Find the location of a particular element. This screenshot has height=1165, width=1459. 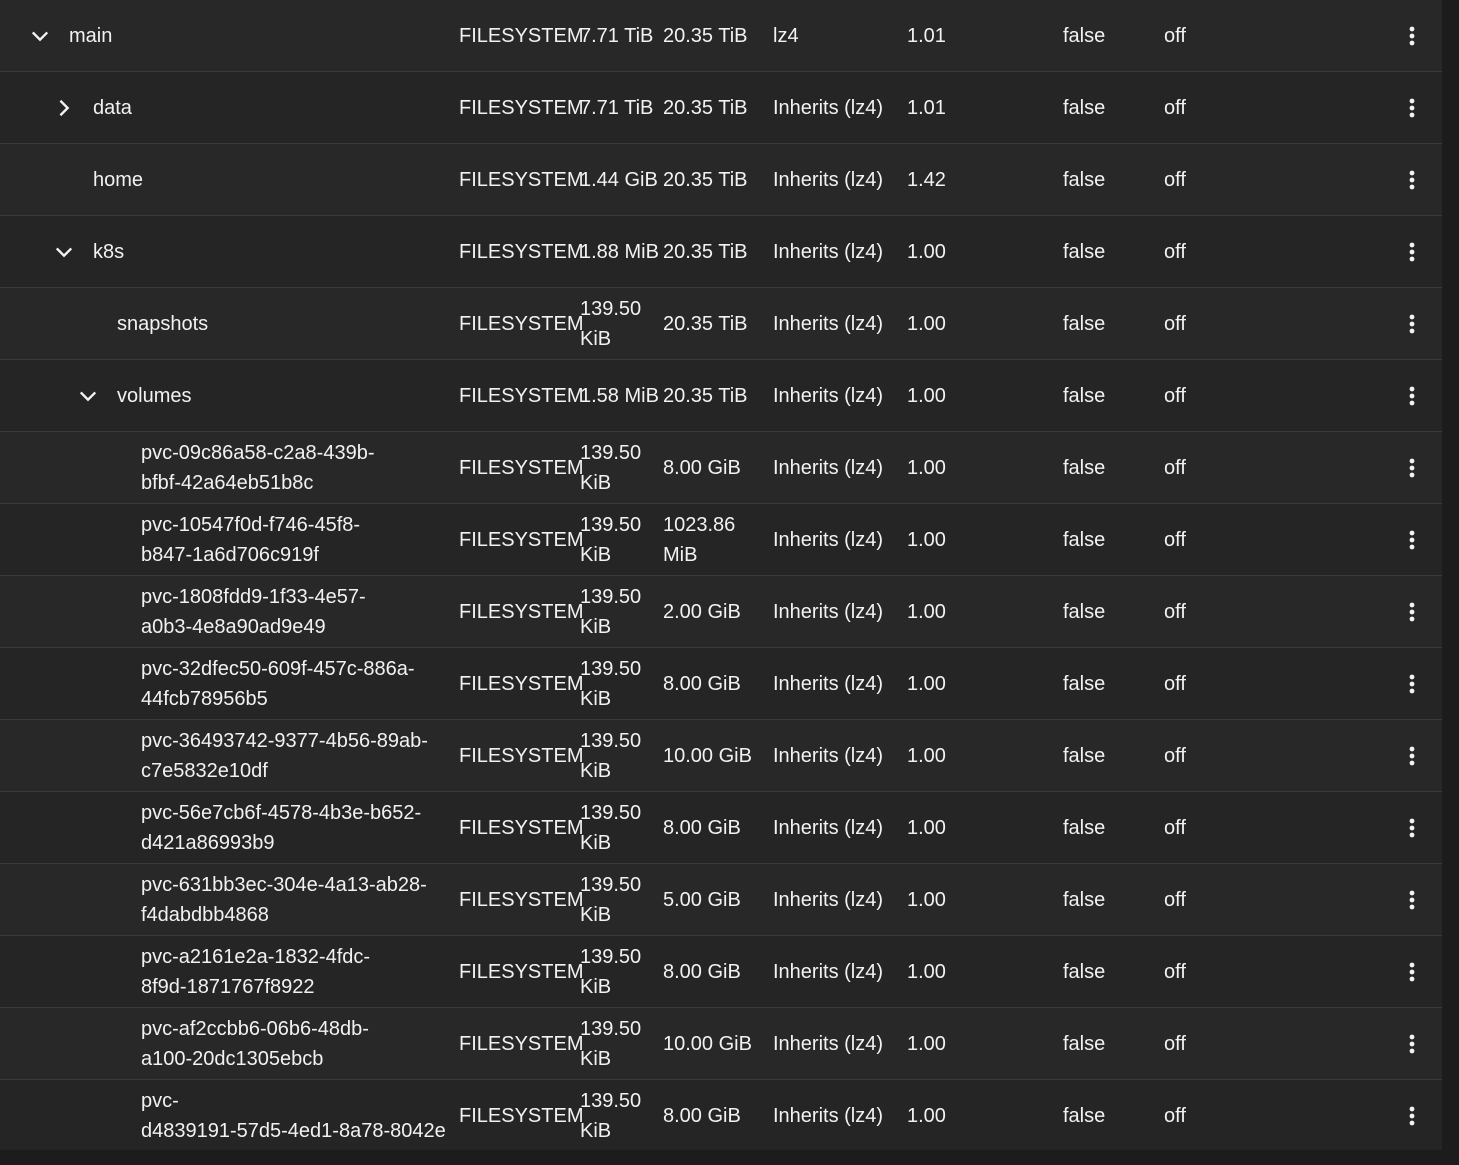

dataset-name-cell: snapshots is located at coordinates (229, 323).